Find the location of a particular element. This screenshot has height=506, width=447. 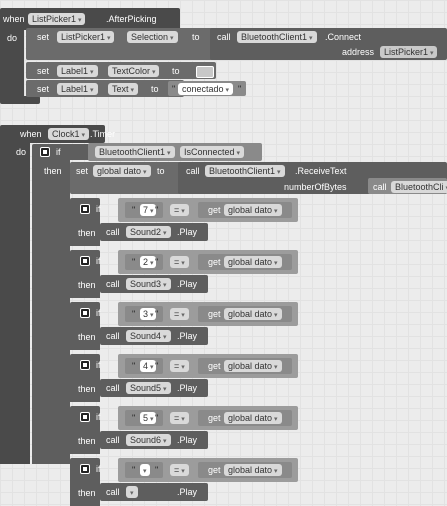

text-literal-value is located at coordinates (145, 470).